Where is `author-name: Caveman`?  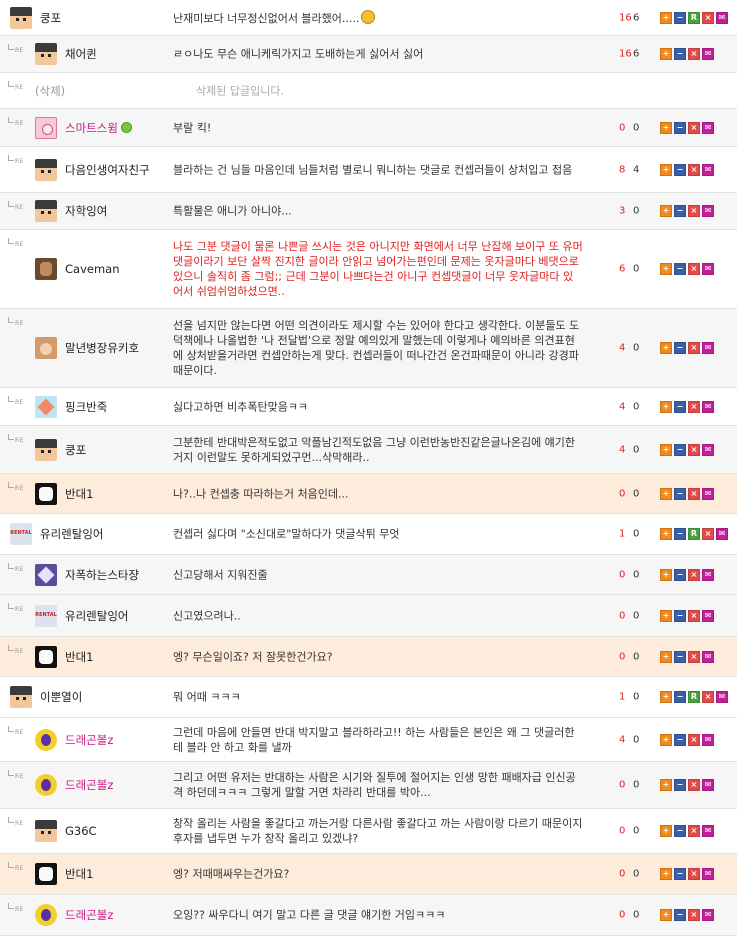
author-name: Caveman is located at coordinates (92, 269).